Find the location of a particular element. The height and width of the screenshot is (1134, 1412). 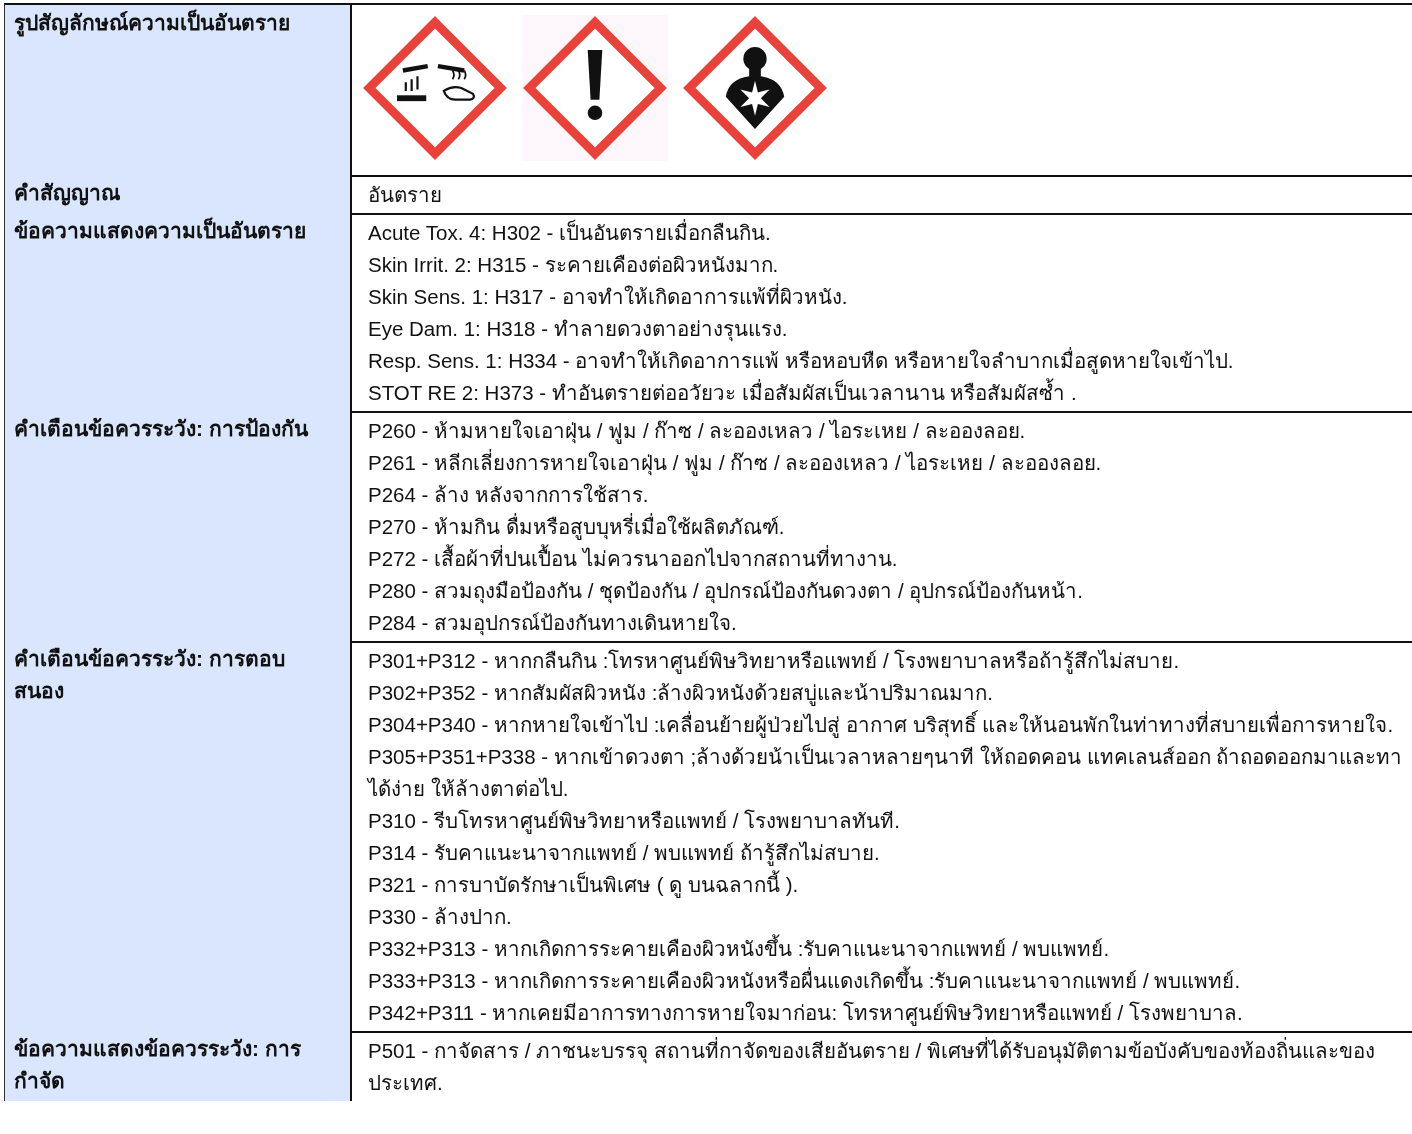

statement-text: P314 - รับคาแนะนาจากแพทย์ / พบแพทย์ ถ้ารู้สึกไม่สบาย. is located at coordinates (624, 854).